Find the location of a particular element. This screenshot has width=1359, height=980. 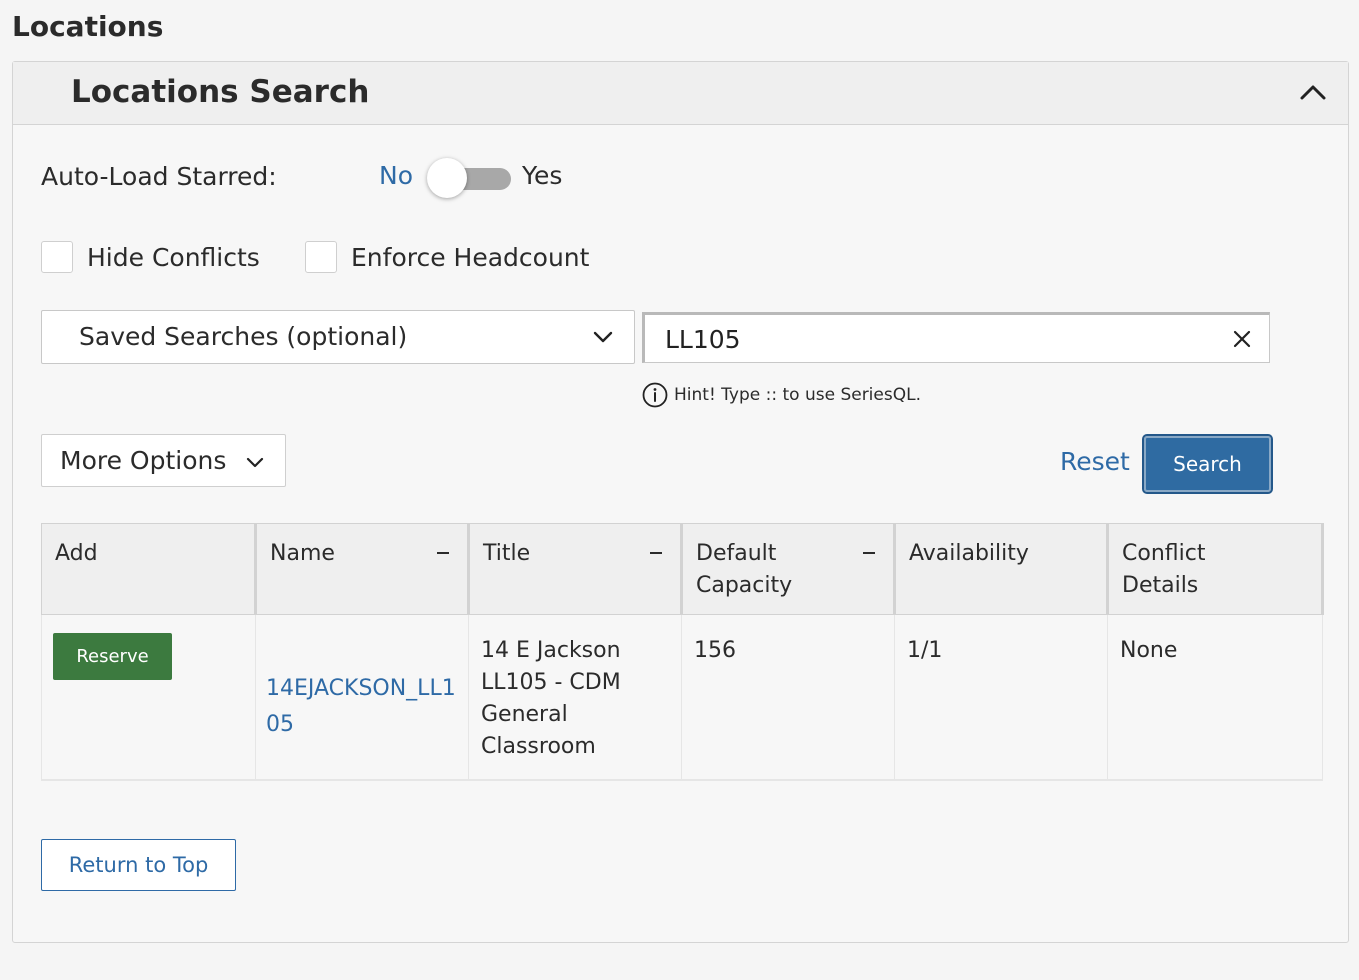

toggle-on-label: Yes is located at coordinates (542, 175).